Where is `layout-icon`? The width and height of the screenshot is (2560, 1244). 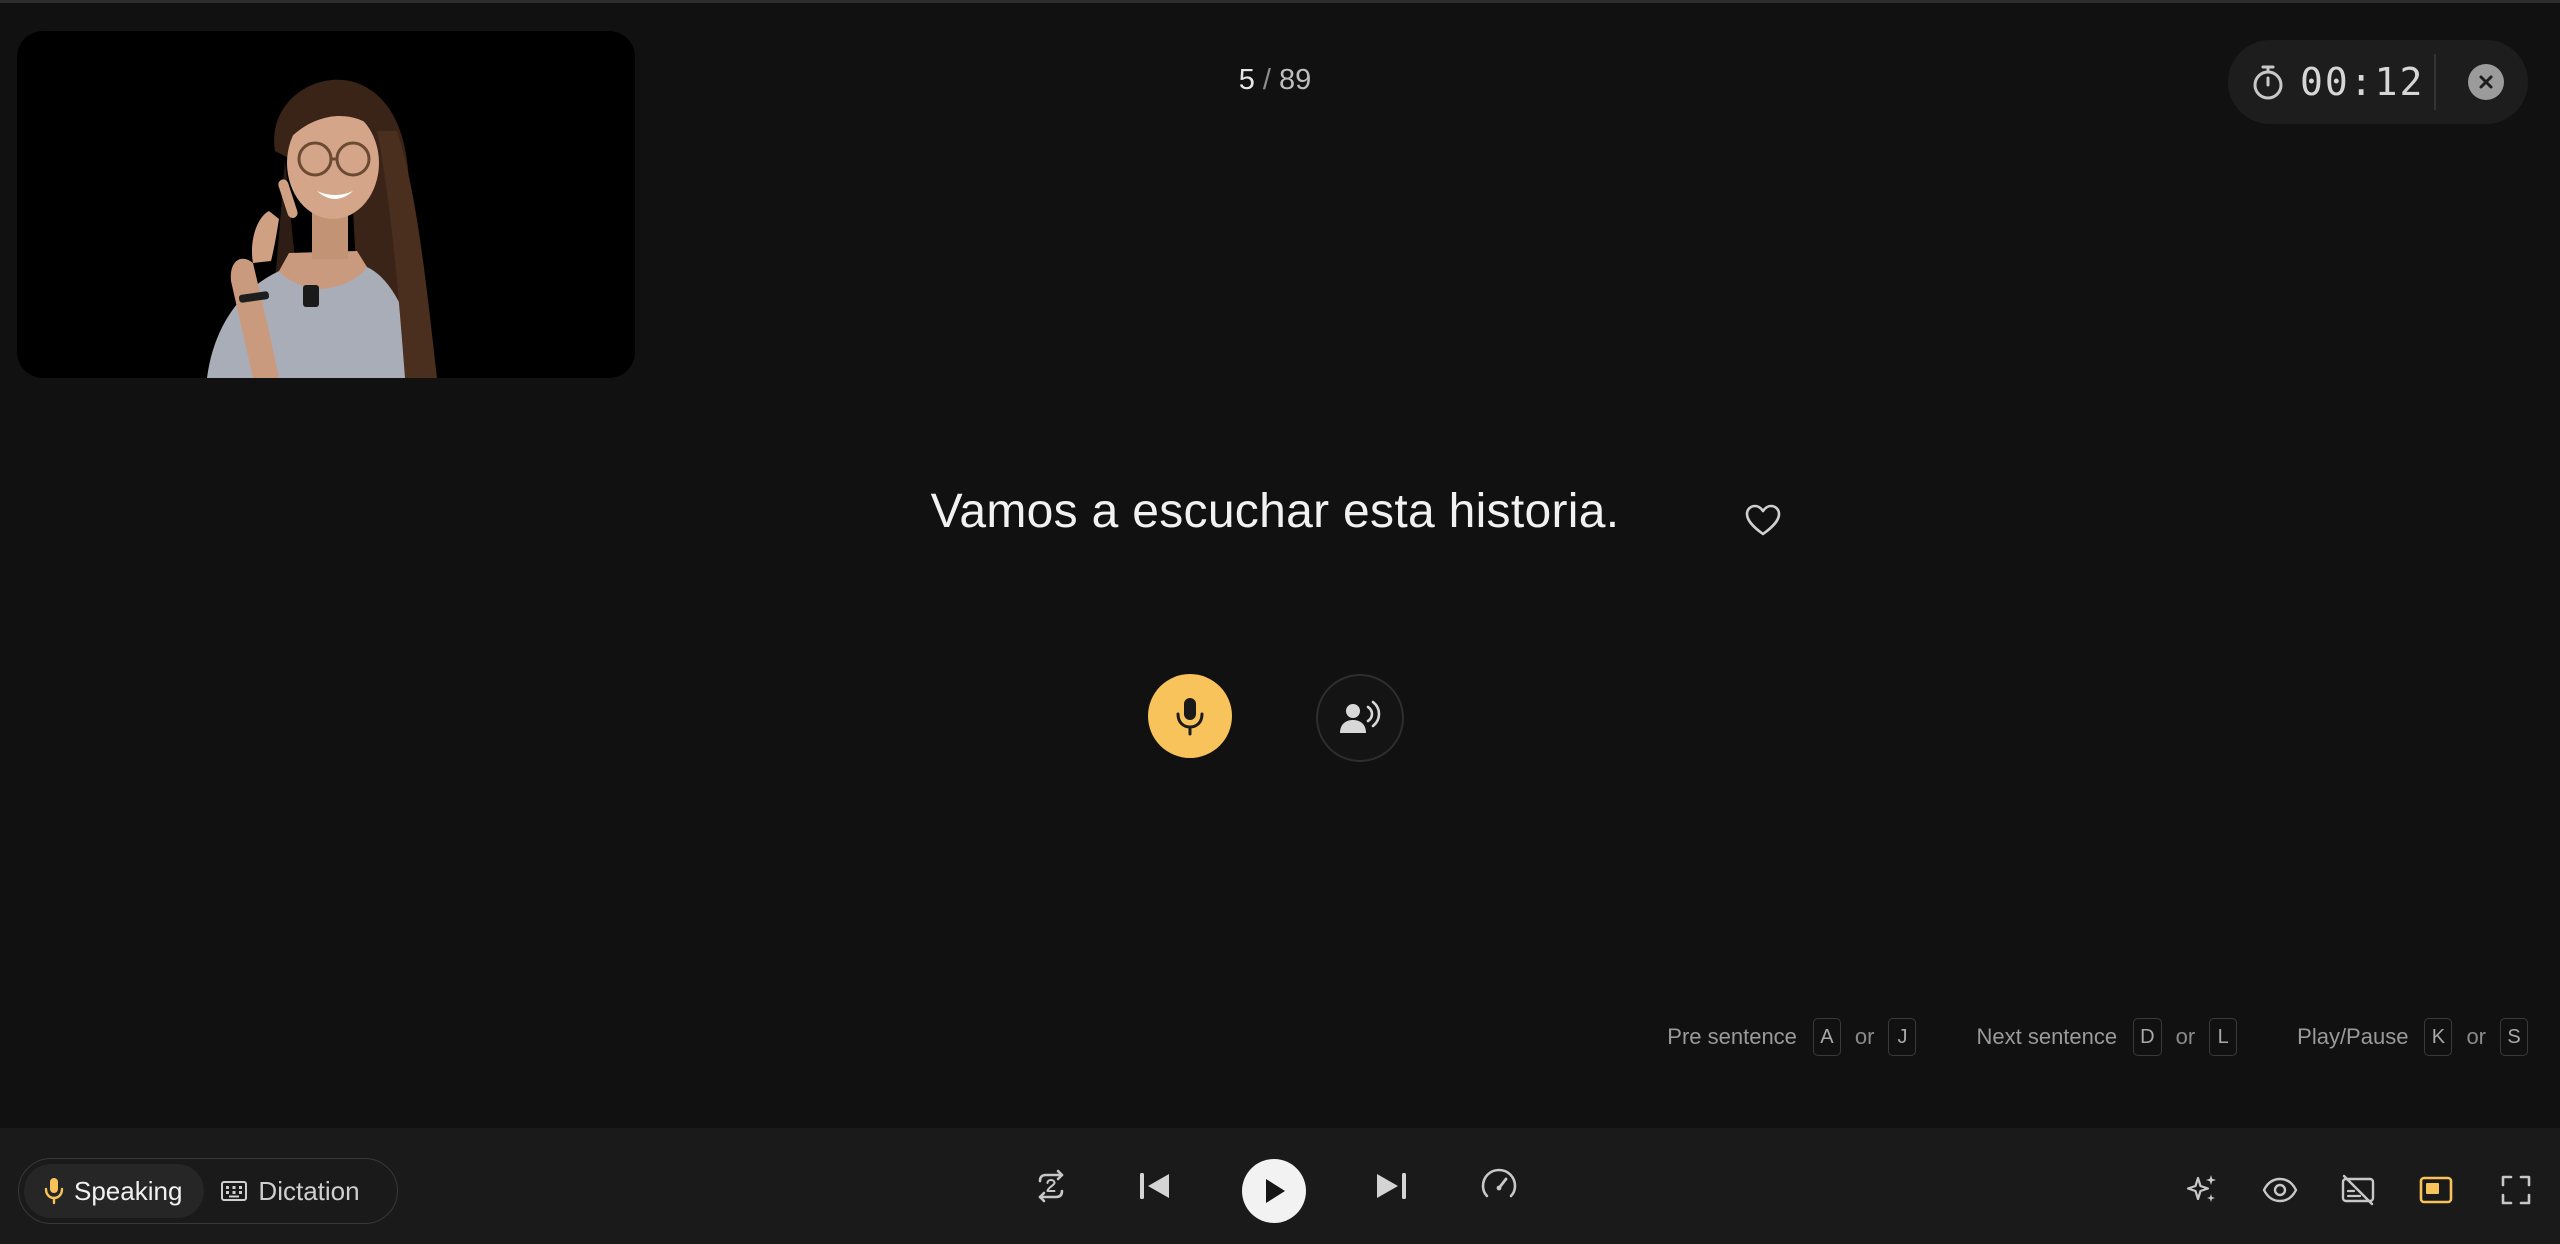
layout-icon is located at coordinates (2436, 1190).